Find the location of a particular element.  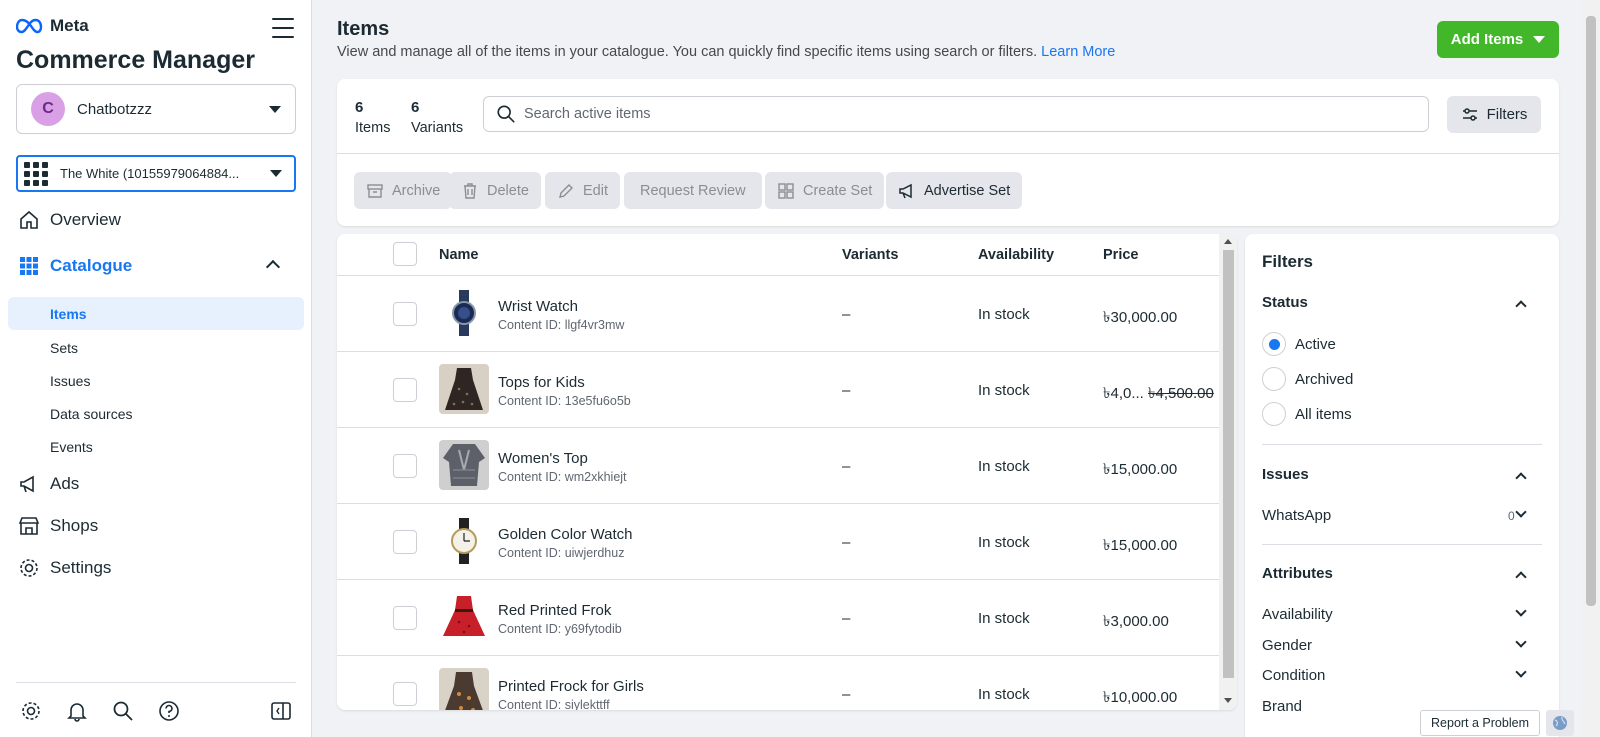

item-name: Printed Frock for Girls is located at coordinates (571, 686).